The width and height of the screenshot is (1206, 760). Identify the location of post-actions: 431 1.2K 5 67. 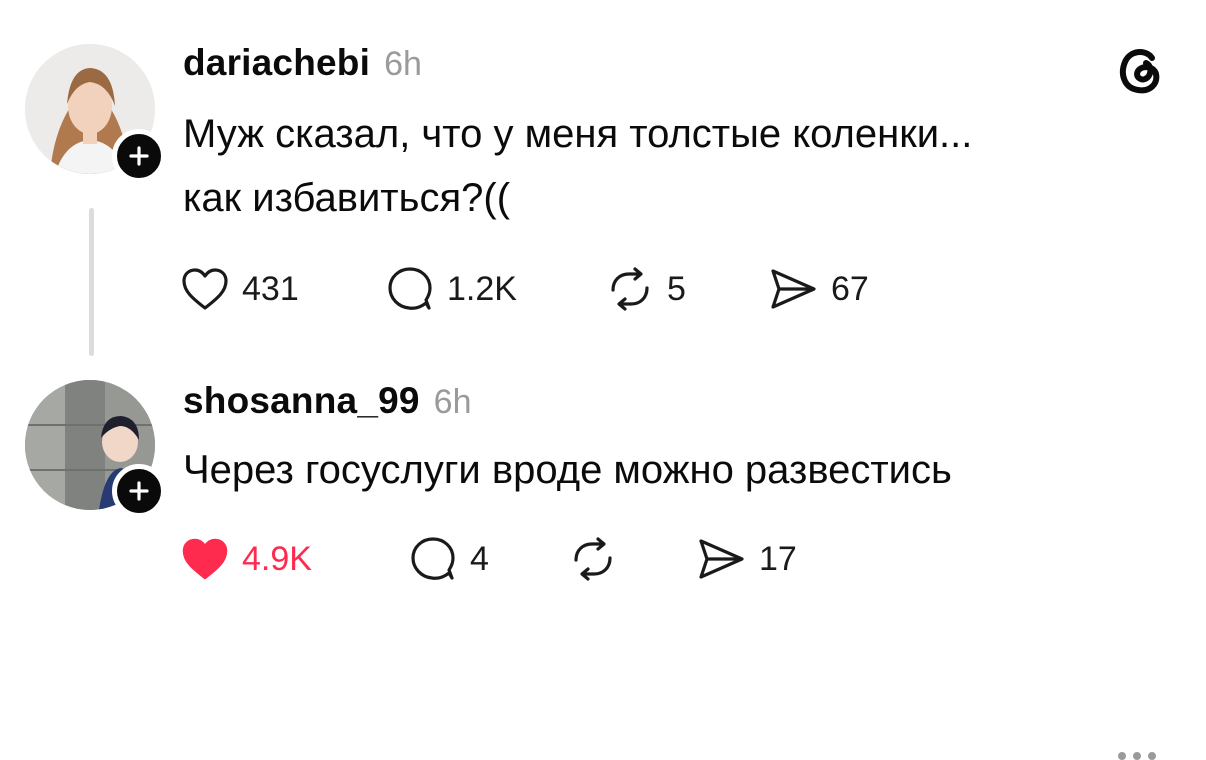
(524, 289).